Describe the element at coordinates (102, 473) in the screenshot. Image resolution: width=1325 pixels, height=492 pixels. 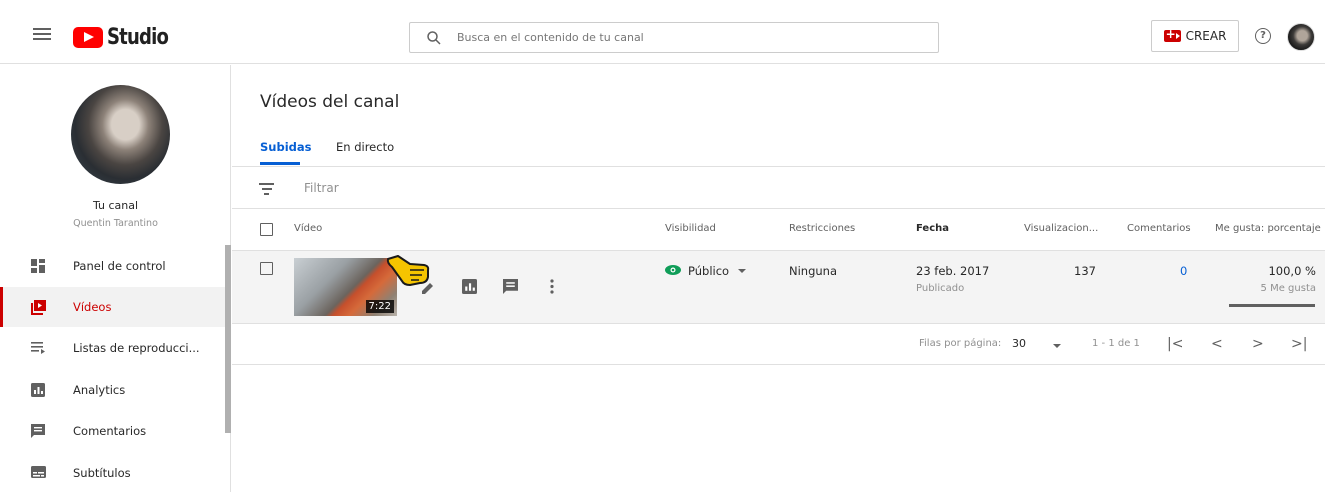
I see `sidebar-item-label: Subtítulos` at that location.